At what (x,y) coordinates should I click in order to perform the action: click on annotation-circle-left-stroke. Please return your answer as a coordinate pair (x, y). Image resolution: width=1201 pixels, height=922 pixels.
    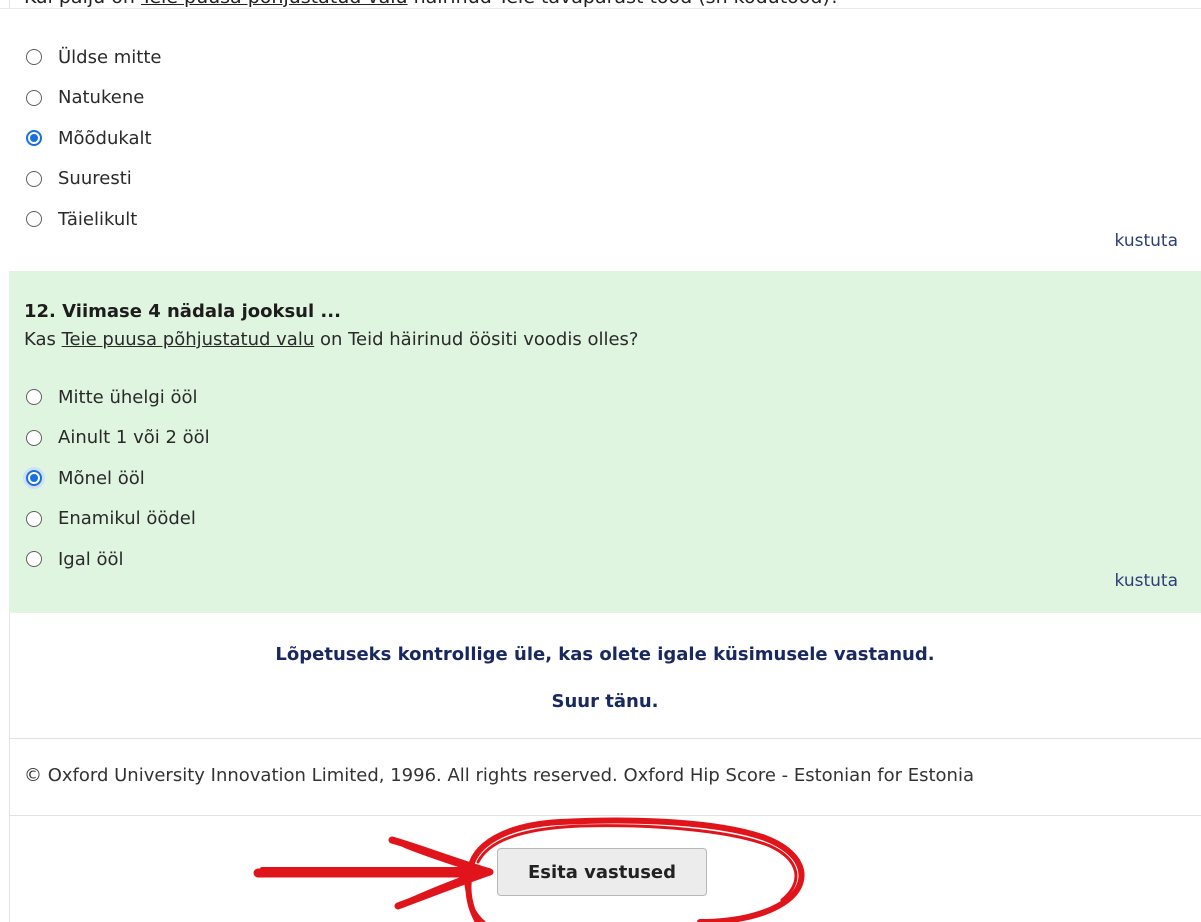
    Looking at the image, I should click on (475, 902).